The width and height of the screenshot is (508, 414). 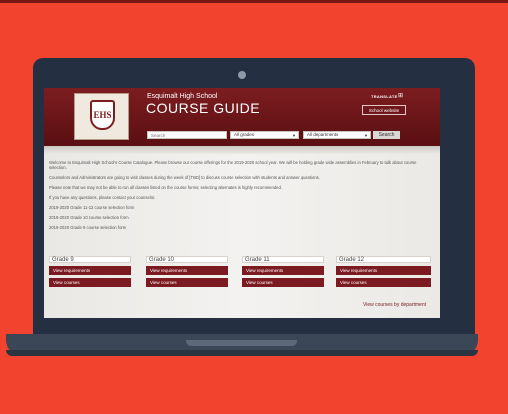 I want to click on grade-panel-12: Grade 12 View requirements View courses, so click(x=383, y=271).